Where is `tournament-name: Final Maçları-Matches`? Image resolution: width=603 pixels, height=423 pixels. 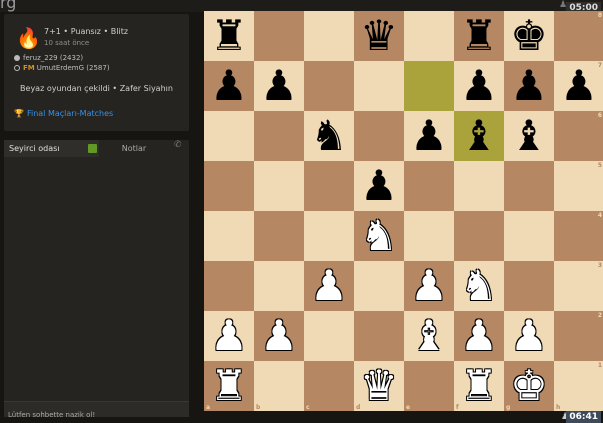 tournament-name: Final Maçları-Matches is located at coordinates (70, 113).